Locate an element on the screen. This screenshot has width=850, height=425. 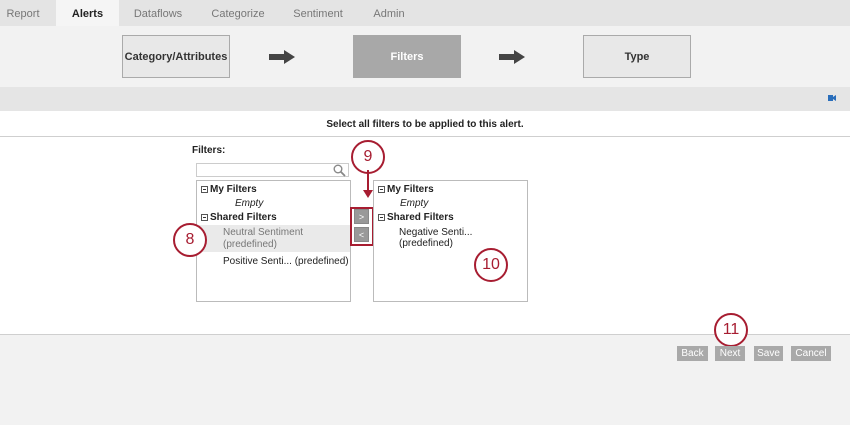
save-button: Save is located at coordinates (768, 353).